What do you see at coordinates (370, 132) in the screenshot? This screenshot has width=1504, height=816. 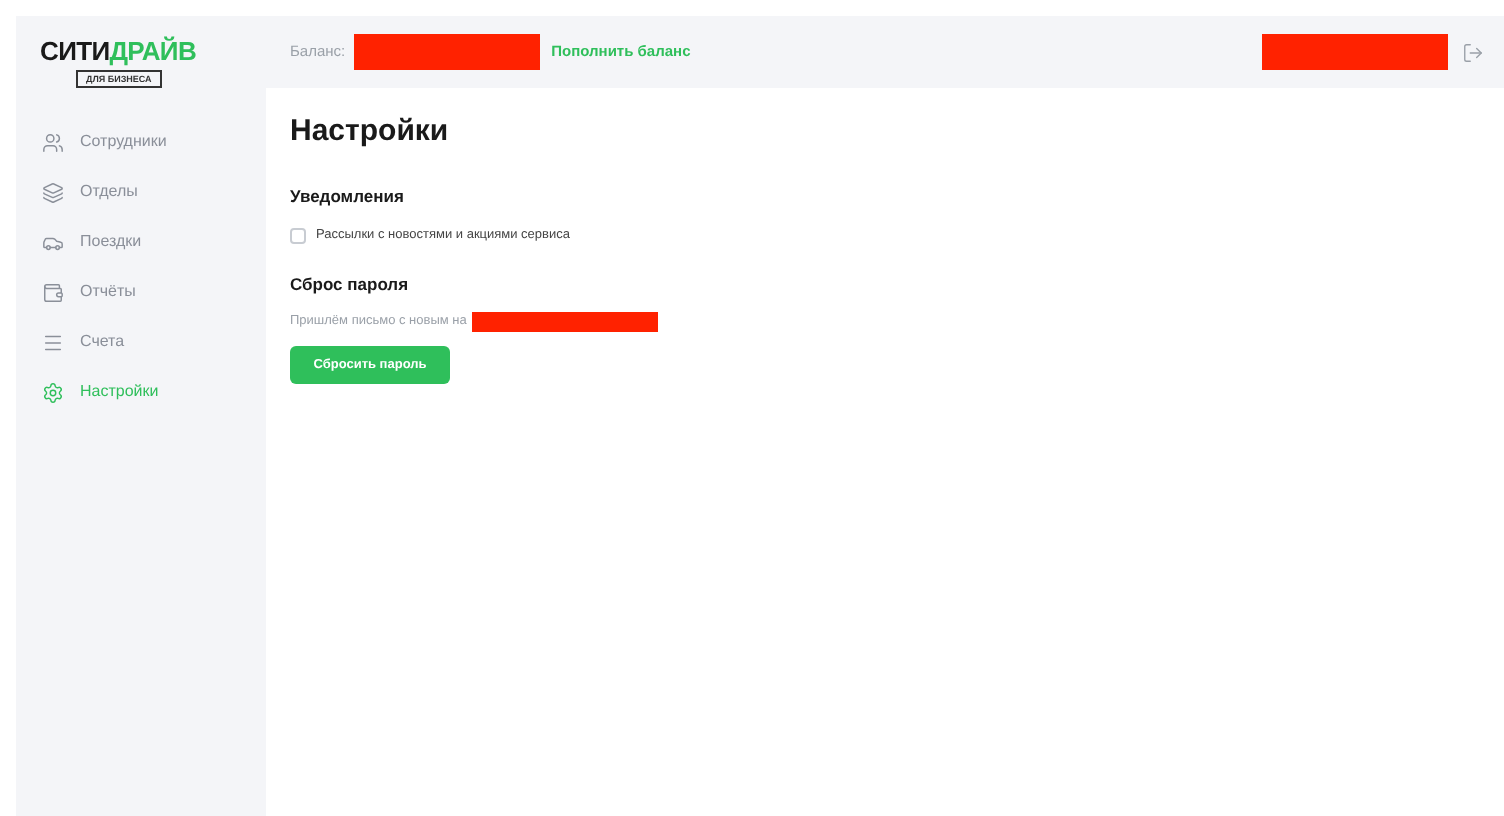 I see `page-title: Настройки` at bounding box center [370, 132].